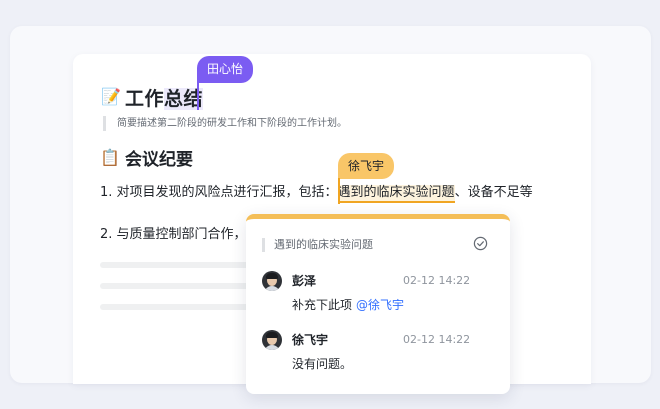  What do you see at coordinates (366, 166) in the screenshot?
I see `collaborator-tag-yellow: 徐飞宇` at bounding box center [366, 166].